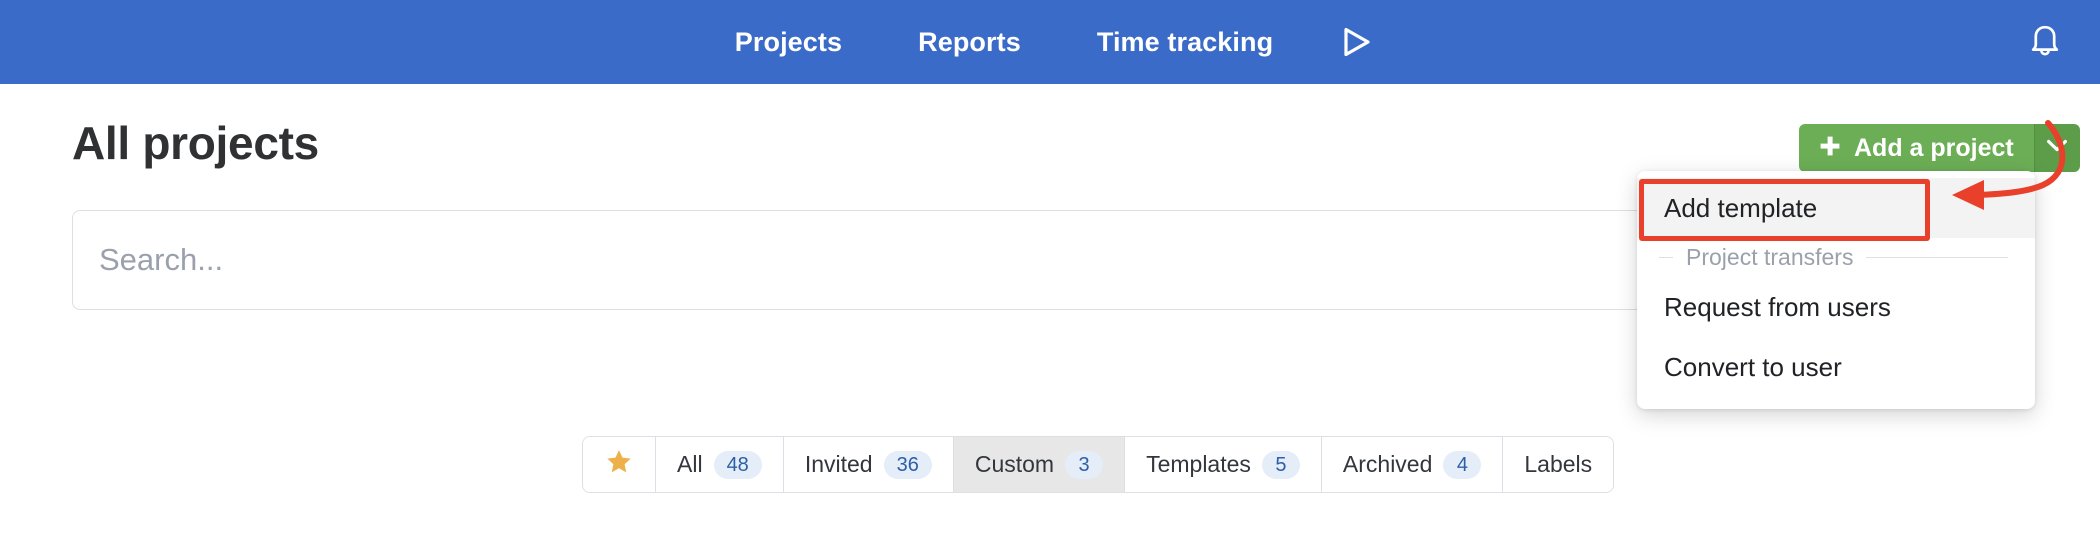 Image resolution: width=2100 pixels, height=548 pixels. Describe the element at coordinates (1357, 42) in the screenshot. I see `play-outline-icon` at that location.